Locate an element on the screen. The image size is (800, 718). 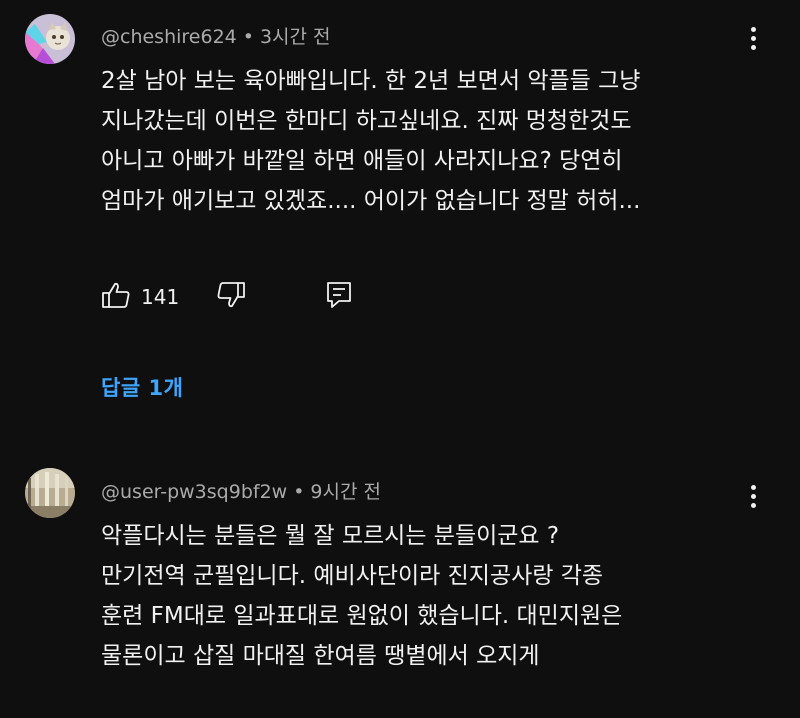
comment-line: 훈련 FM대로 일과표대로 원없이 했습니다. 대민지원은 is located at coordinates (362, 616).